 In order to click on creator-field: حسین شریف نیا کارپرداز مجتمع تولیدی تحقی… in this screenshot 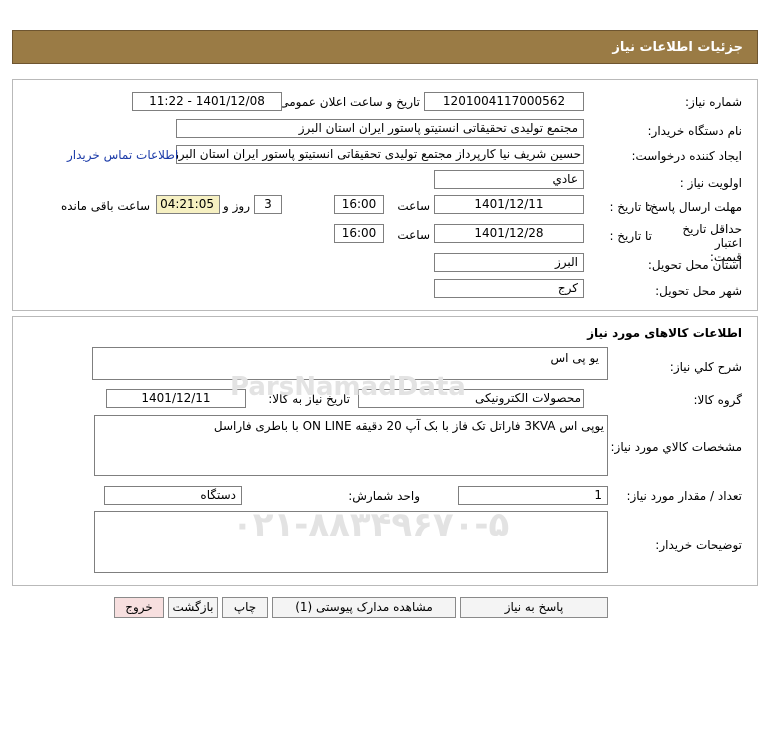, I will do `click(380, 154)`.